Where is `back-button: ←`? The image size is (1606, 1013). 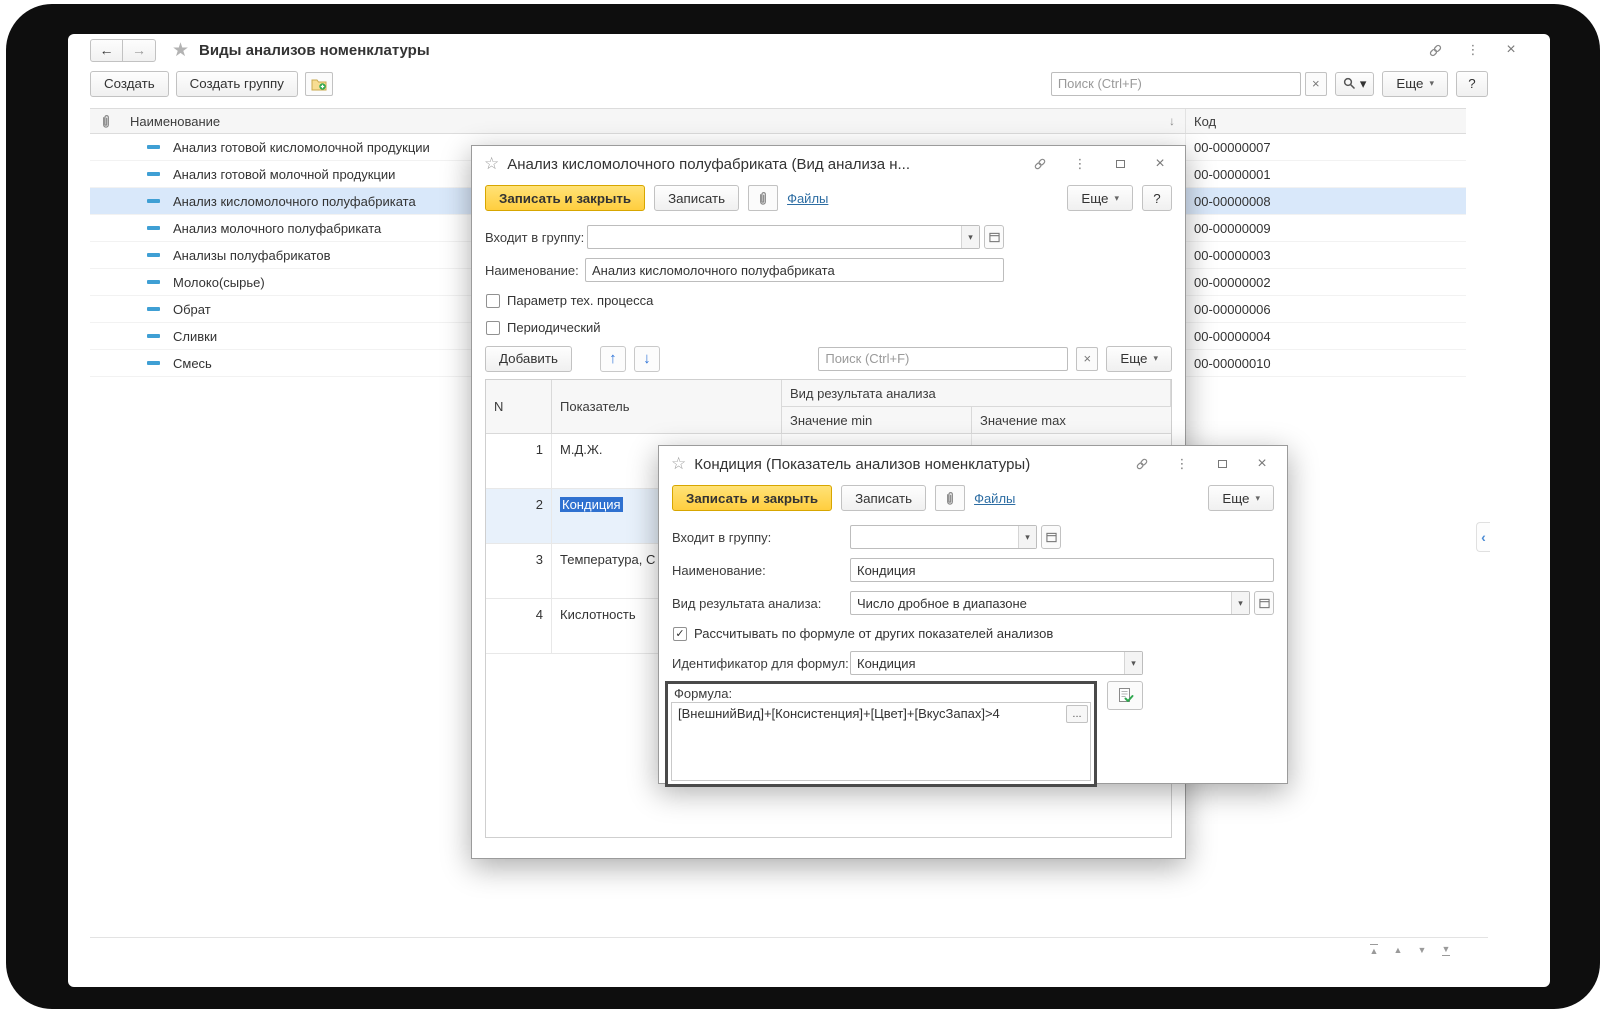 back-button: ← is located at coordinates (106, 50).